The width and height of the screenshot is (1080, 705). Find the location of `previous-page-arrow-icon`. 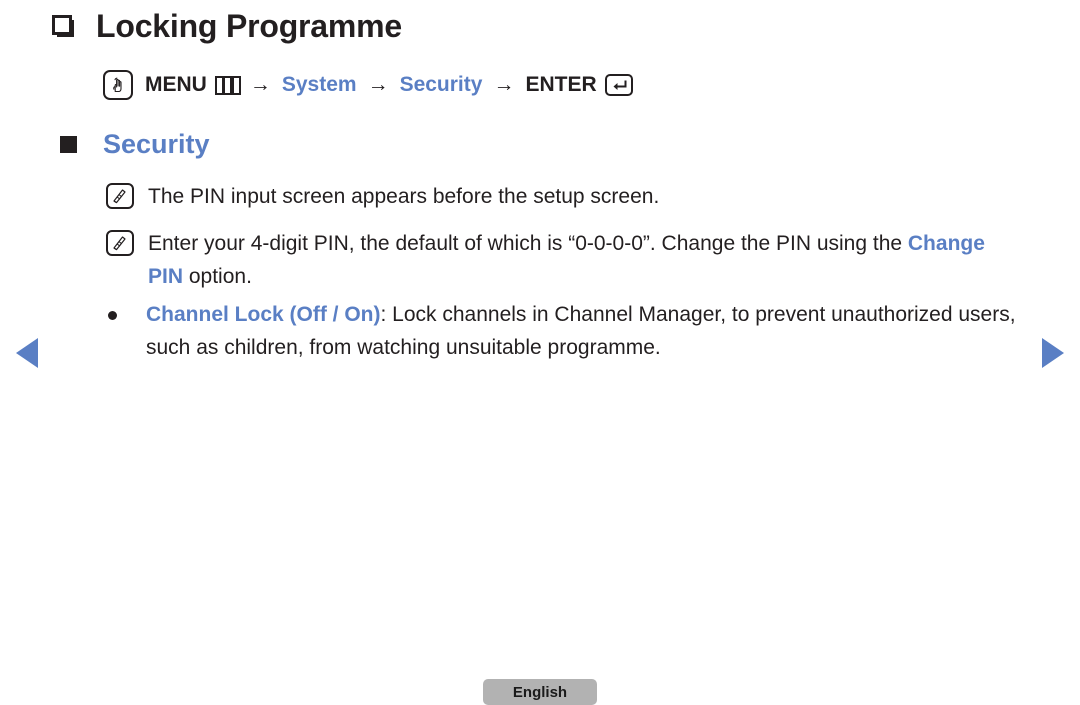

previous-page-arrow-icon is located at coordinates (27, 353).